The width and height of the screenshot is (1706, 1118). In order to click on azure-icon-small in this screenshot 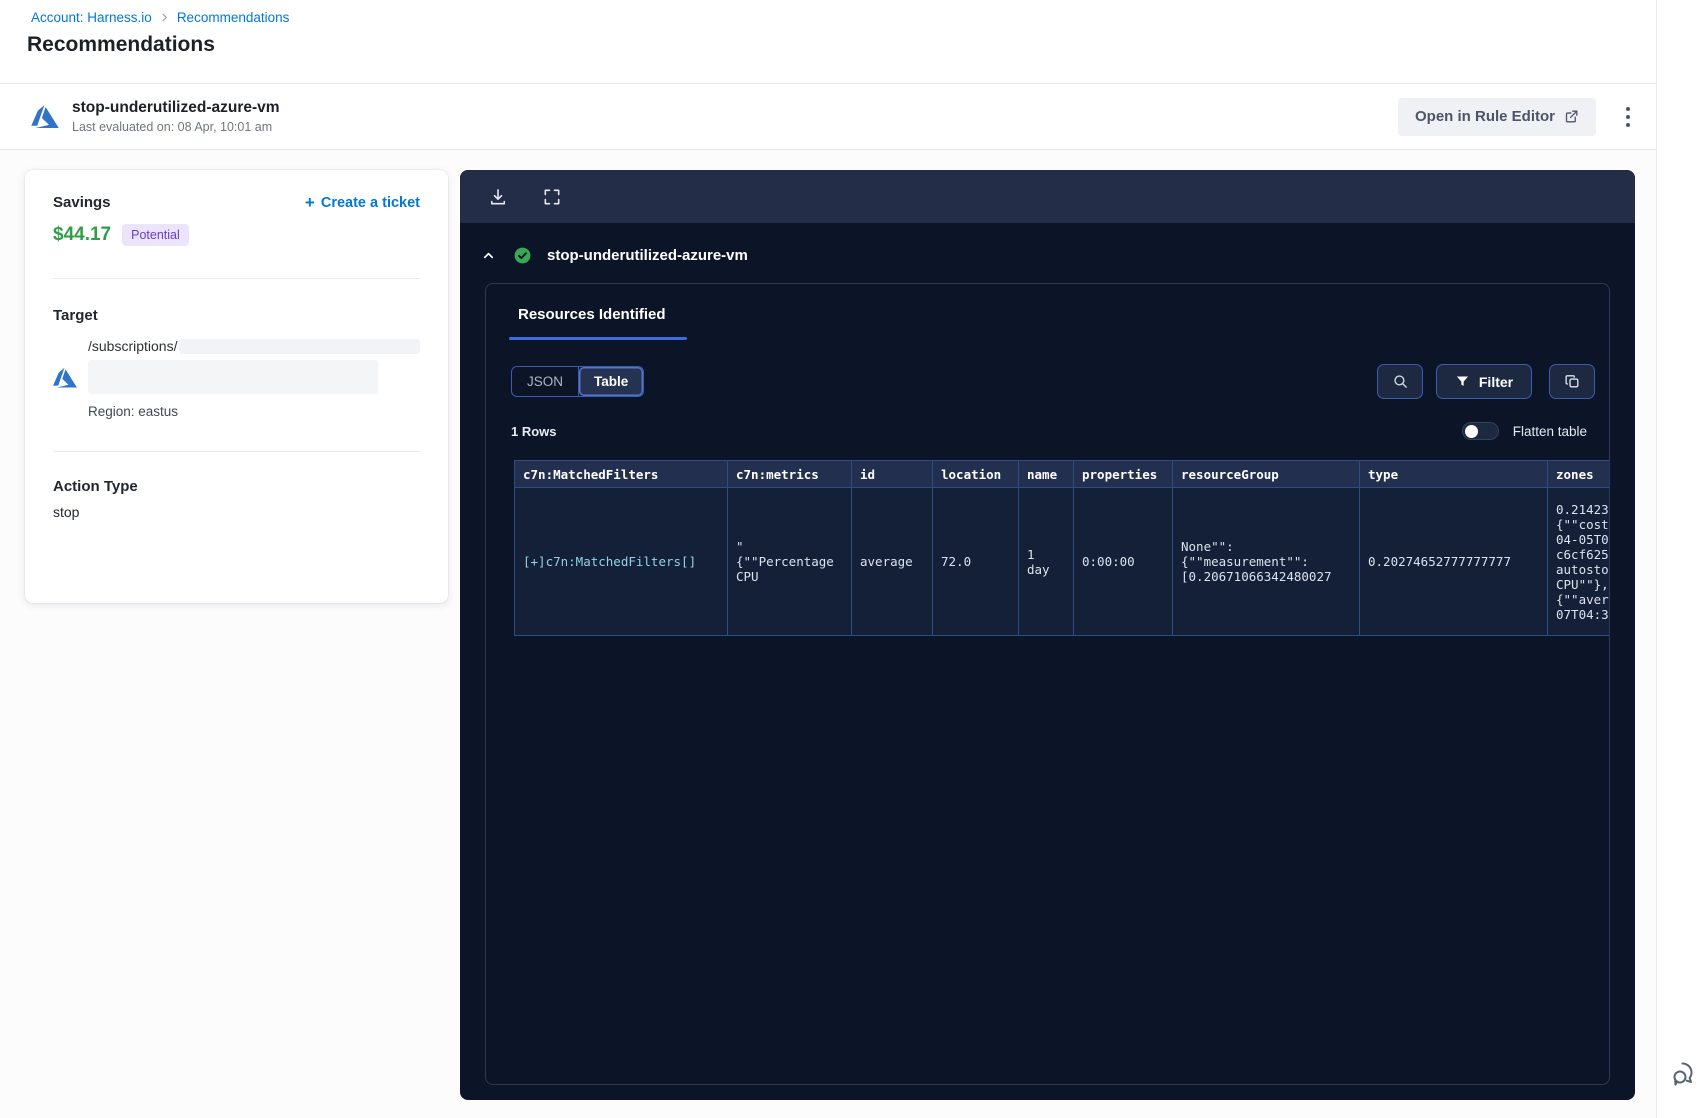, I will do `click(65, 377)`.